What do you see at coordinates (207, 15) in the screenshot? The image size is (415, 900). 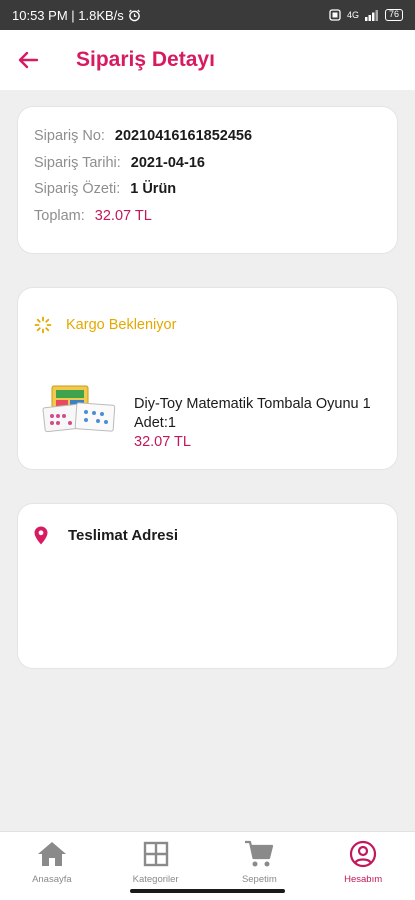 I see `status-bar: 10:53 PM | 1.8KB/s 4G 76` at bounding box center [207, 15].